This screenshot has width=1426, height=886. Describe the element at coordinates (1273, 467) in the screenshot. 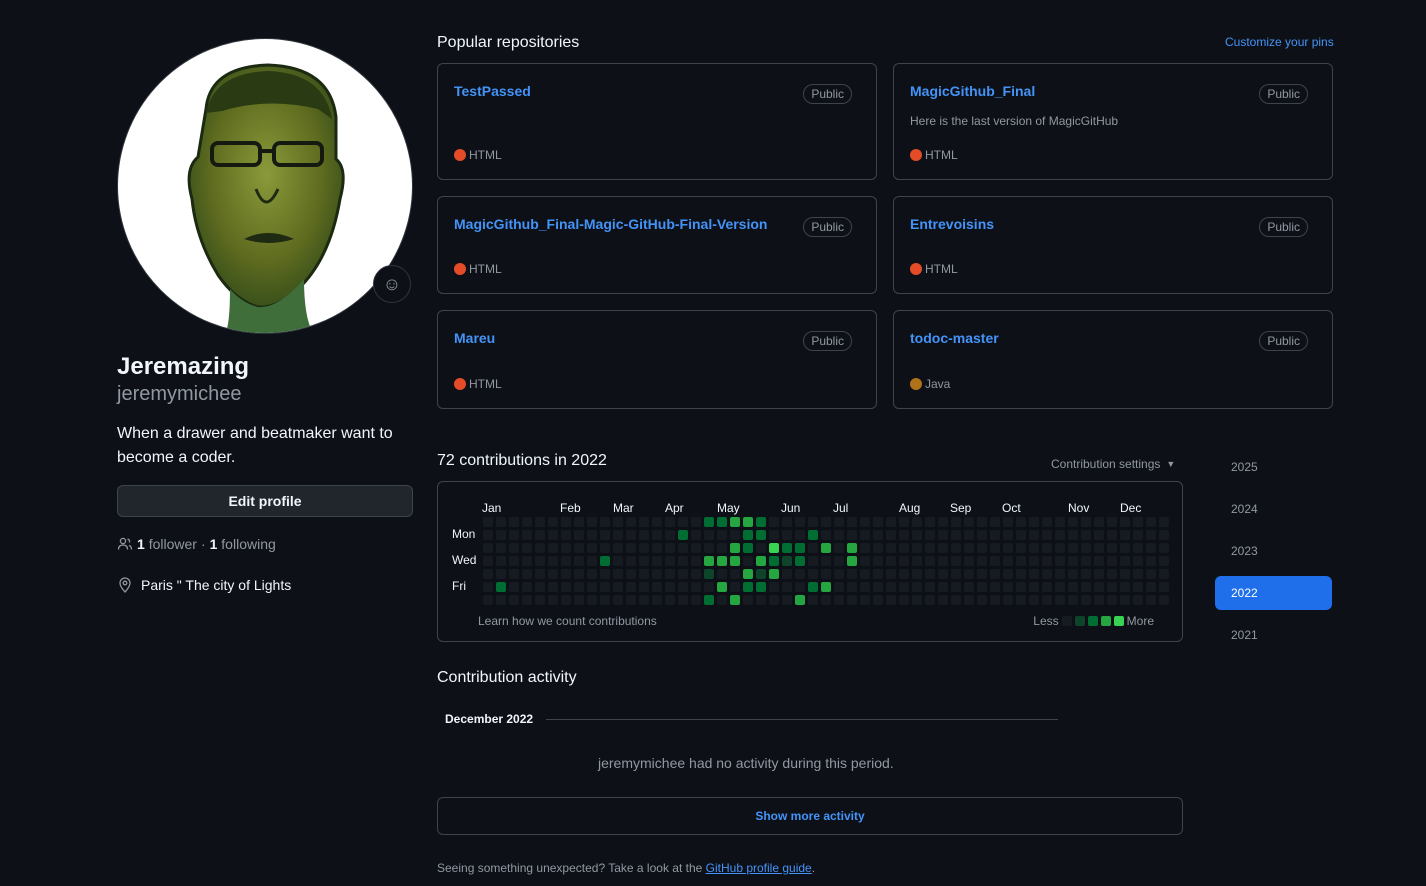

I see `year-link-2025: 2025` at that location.